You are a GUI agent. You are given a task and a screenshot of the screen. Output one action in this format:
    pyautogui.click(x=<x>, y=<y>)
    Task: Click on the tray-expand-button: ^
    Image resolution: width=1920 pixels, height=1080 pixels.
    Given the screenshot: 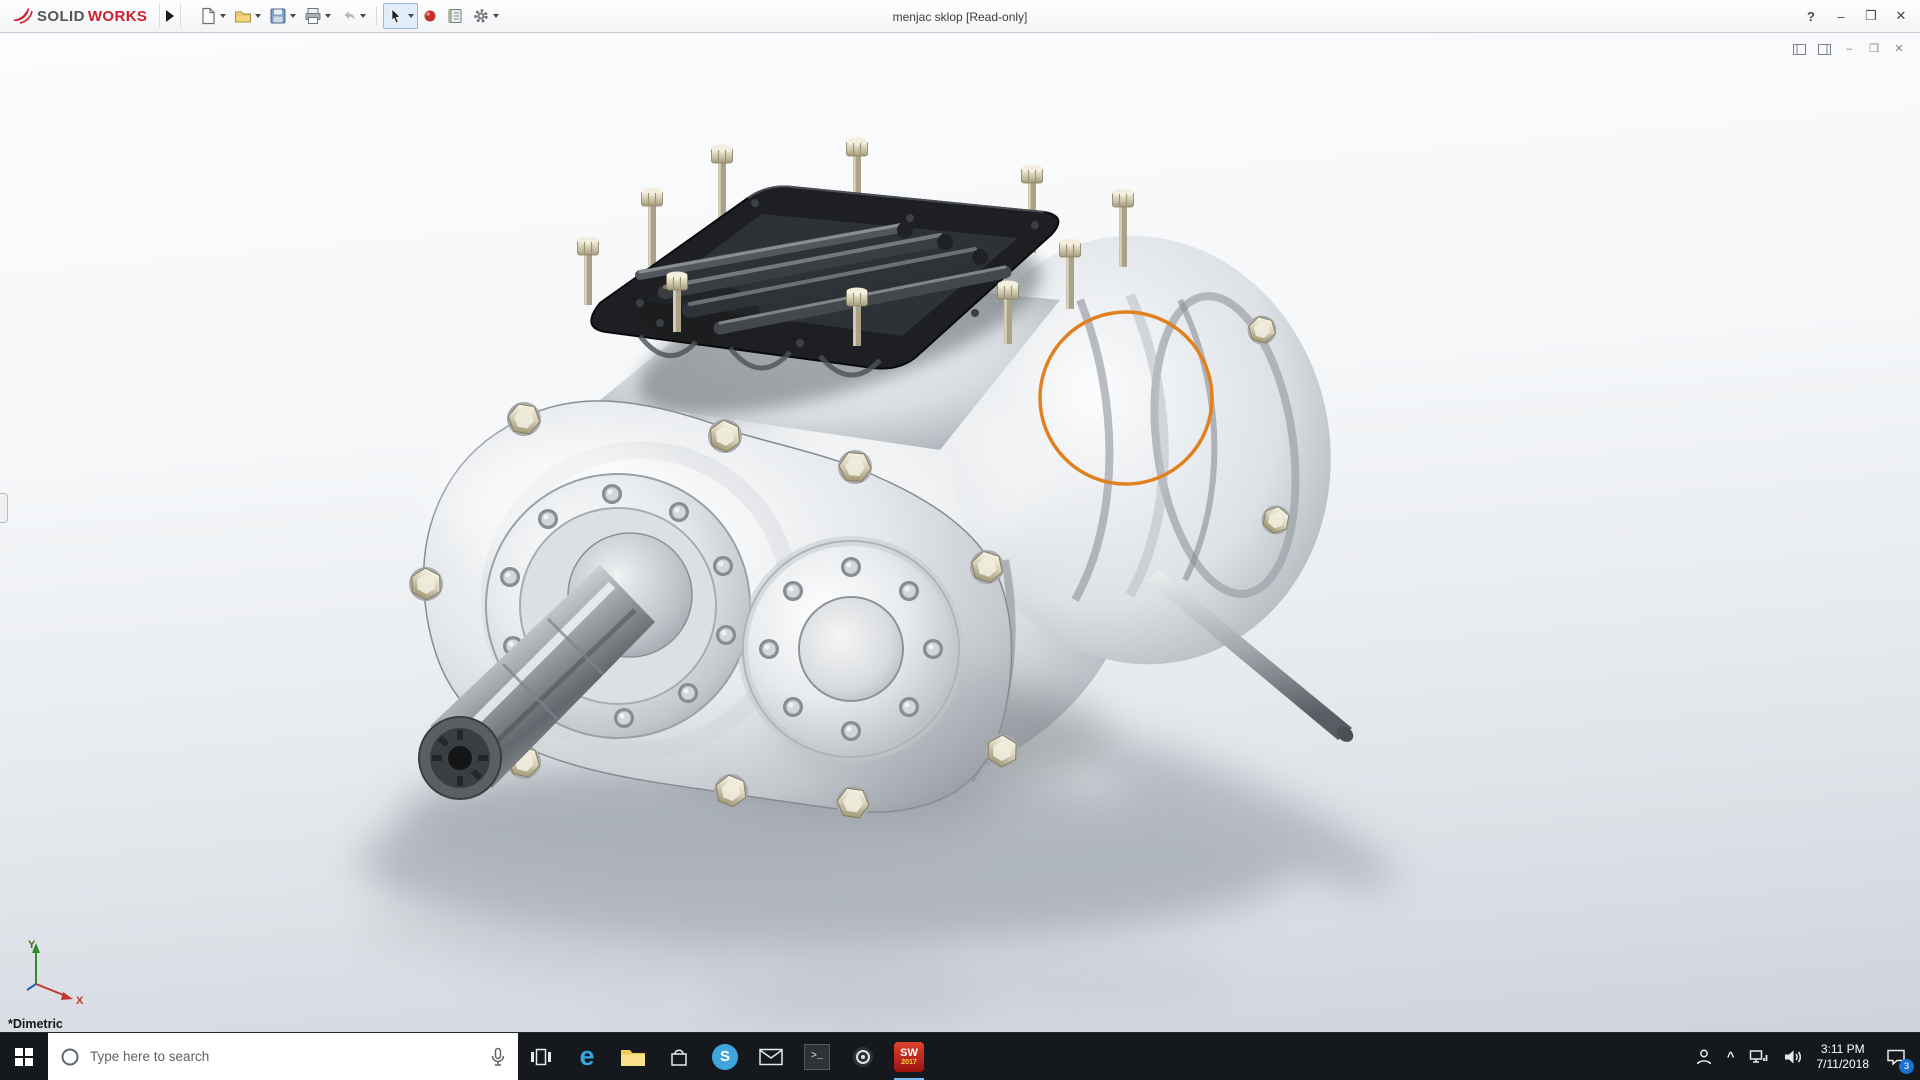 What is the action you would take?
    pyautogui.click(x=1731, y=1056)
    